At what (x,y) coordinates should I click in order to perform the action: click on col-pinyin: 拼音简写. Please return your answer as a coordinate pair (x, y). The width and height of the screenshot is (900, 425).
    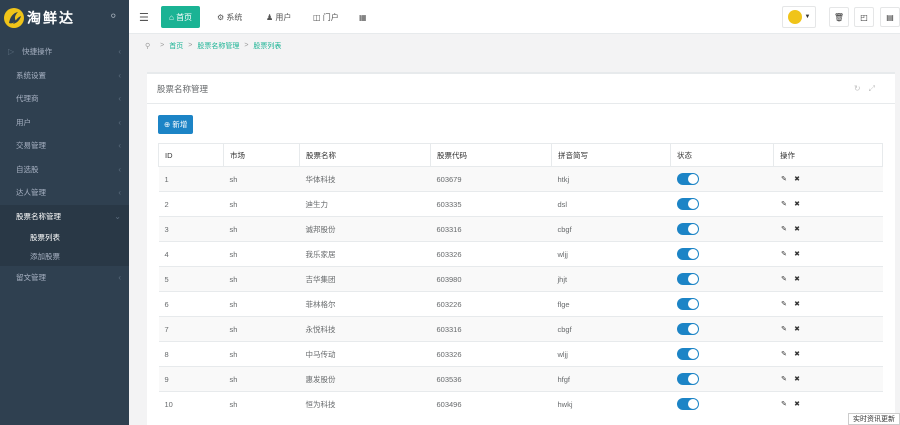
    Looking at the image, I should click on (611, 155).